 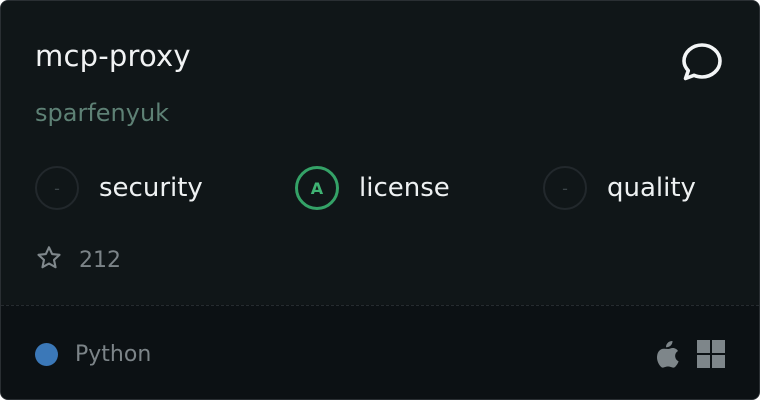 What do you see at coordinates (113, 354) in the screenshot?
I see `language-name: Python` at bounding box center [113, 354].